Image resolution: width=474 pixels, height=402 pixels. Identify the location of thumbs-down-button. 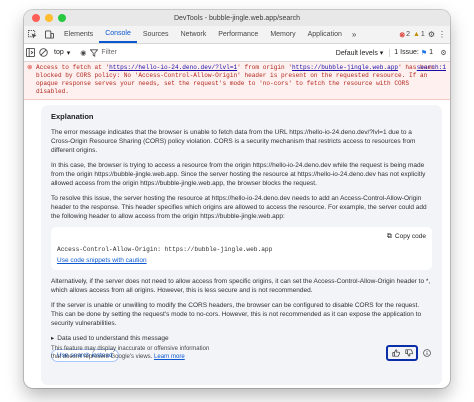
(408, 353).